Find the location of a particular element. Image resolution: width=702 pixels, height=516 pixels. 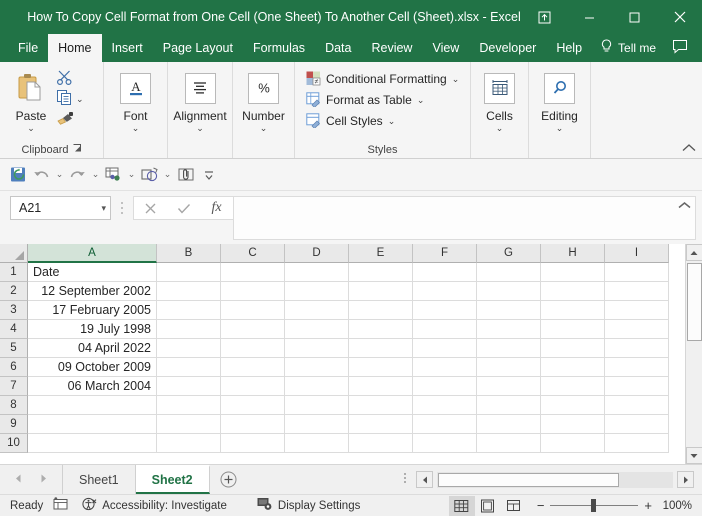

undo-chevron-down-icon: ⌄ is located at coordinates (59, 175).